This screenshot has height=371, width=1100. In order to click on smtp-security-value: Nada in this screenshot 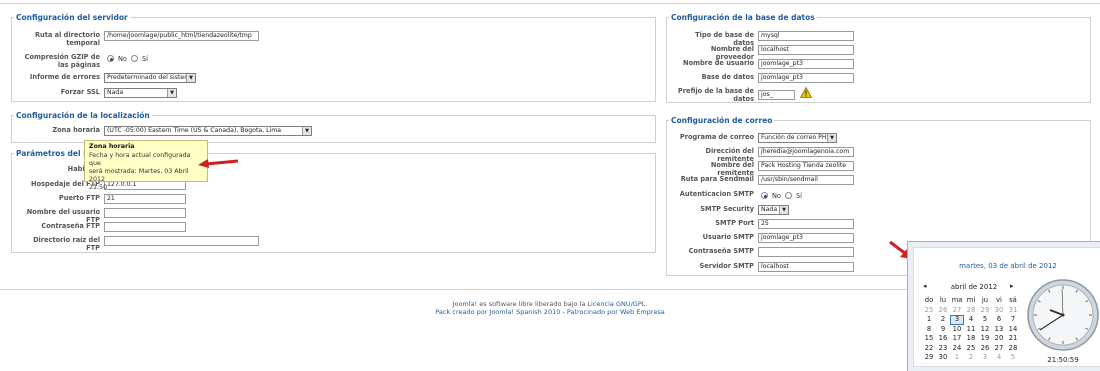, I will do `click(769, 209)`.